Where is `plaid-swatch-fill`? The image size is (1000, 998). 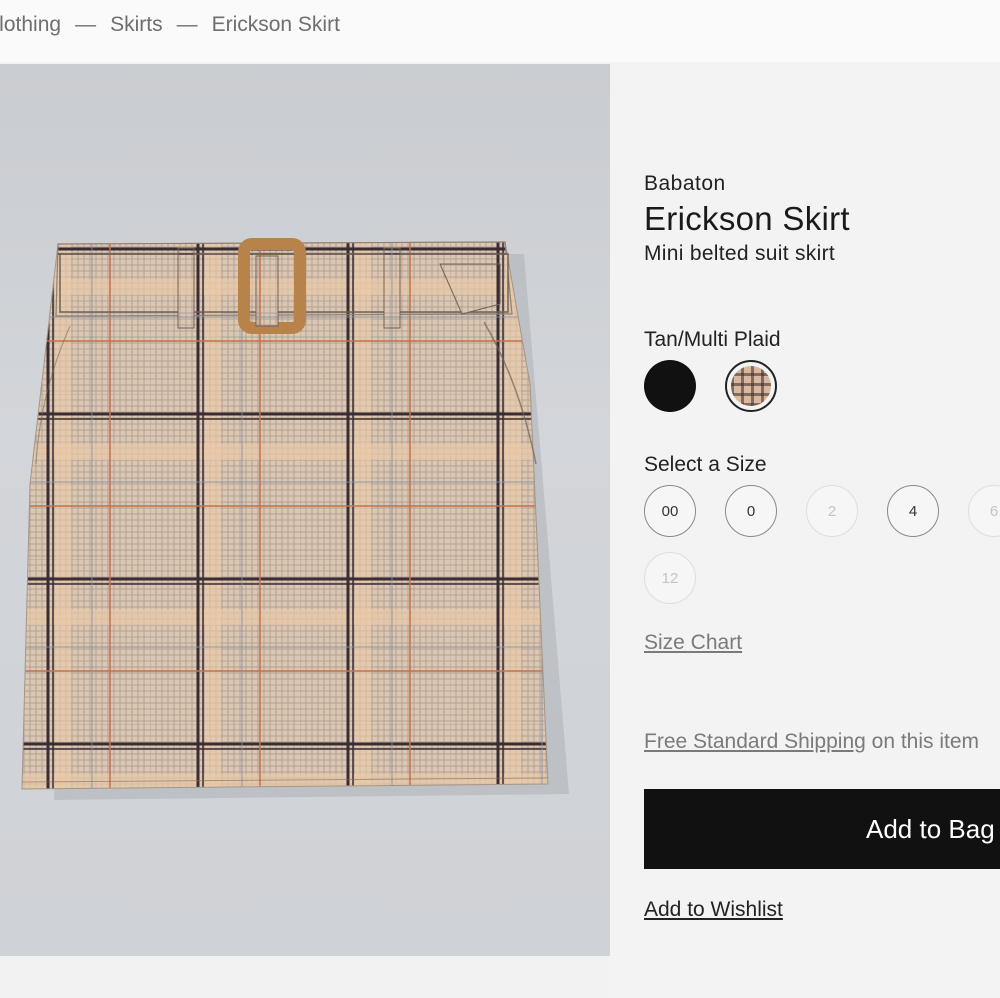 plaid-swatch-fill is located at coordinates (751, 386).